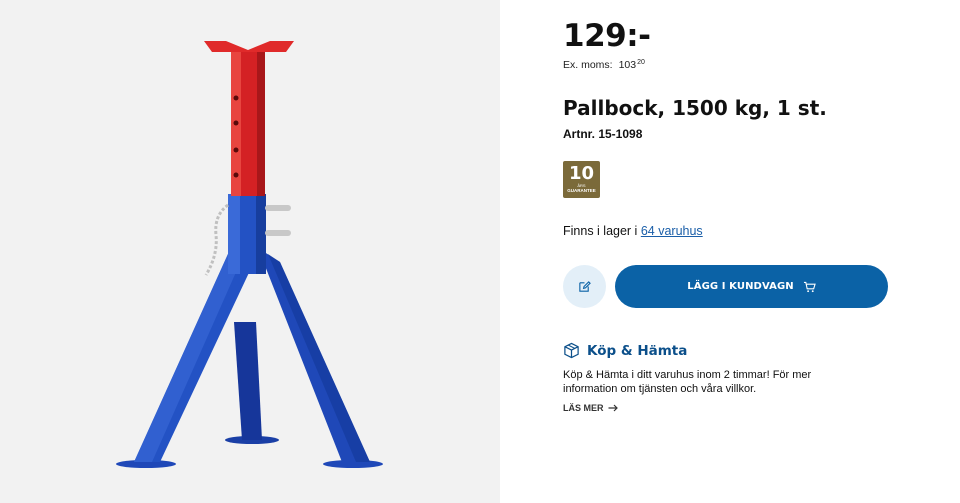 This screenshot has width=960, height=503. What do you see at coordinates (809, 286) in the screenshot?
I see `cart-icon` at bounding box center [809, 286].